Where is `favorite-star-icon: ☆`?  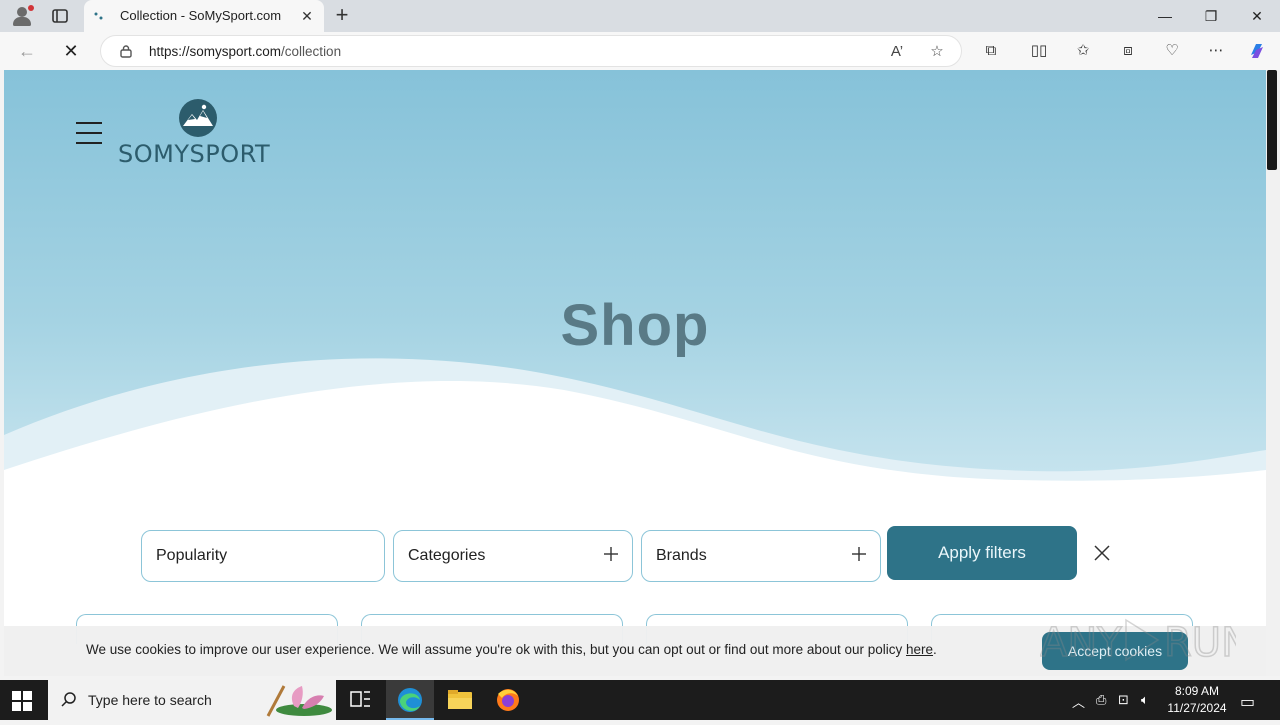
favorite-star-icon: ☆ is located at coordinates (937, 52).